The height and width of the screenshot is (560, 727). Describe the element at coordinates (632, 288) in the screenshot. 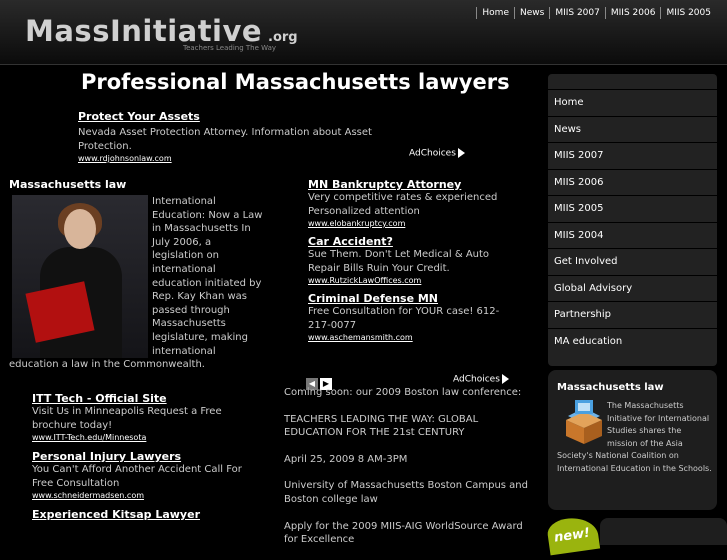

I see `sidebar-item-global-advisory: Global Advisory` at that location.